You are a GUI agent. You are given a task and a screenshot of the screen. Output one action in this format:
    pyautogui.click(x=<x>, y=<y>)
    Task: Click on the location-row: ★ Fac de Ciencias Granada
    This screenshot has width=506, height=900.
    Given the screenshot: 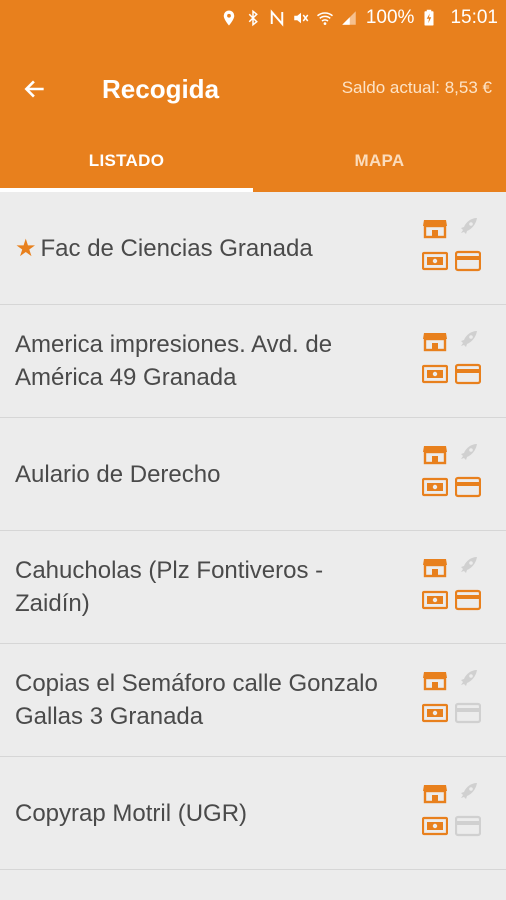 What is the action you would take?
    pyautogui.click(x=253, y=248)
    